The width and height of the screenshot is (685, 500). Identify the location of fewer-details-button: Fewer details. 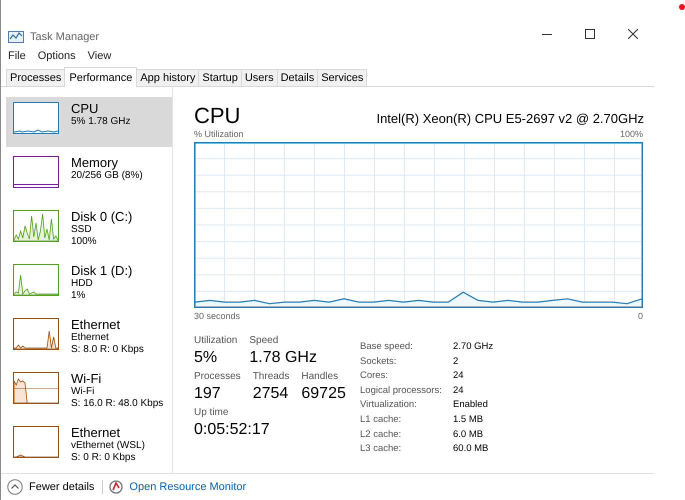
(50, 487).